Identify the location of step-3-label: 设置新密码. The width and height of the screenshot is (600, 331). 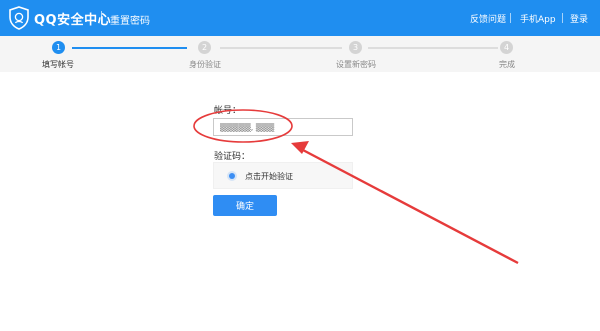
(356, 64).